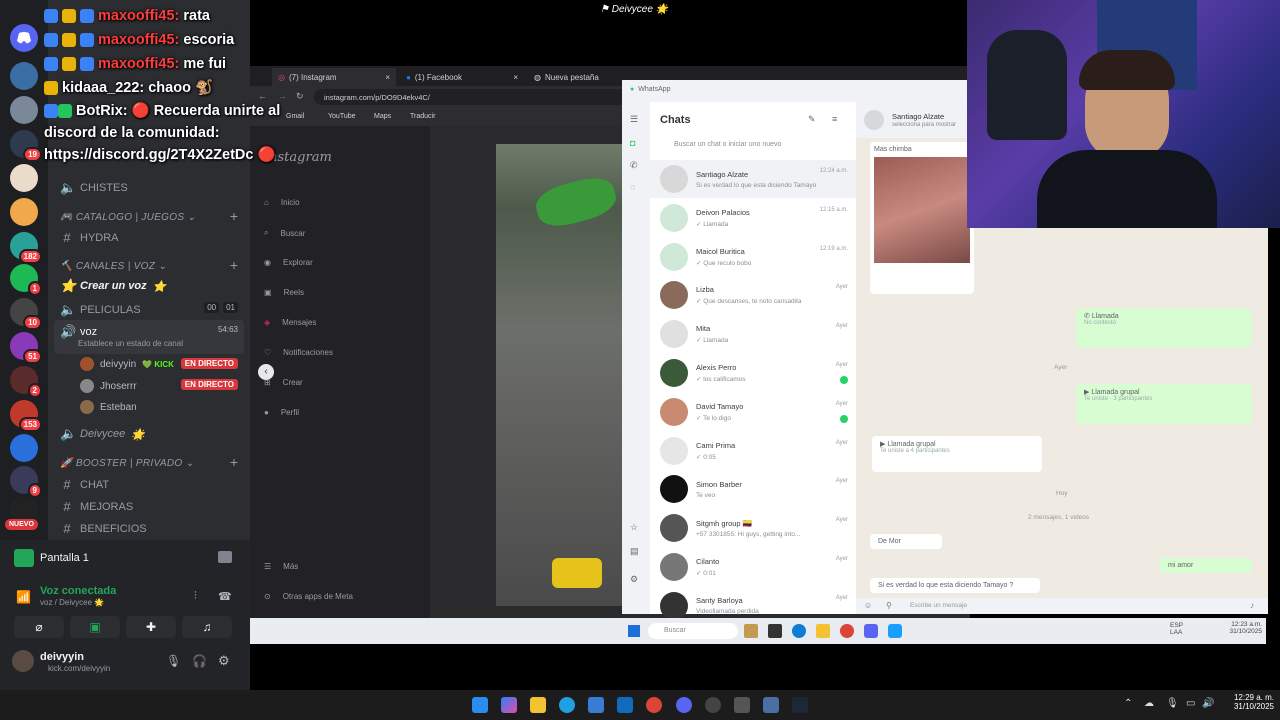  I want to click on channel-crear-voz: ⭐ Crear un voz ⭐, so click(113, 286).